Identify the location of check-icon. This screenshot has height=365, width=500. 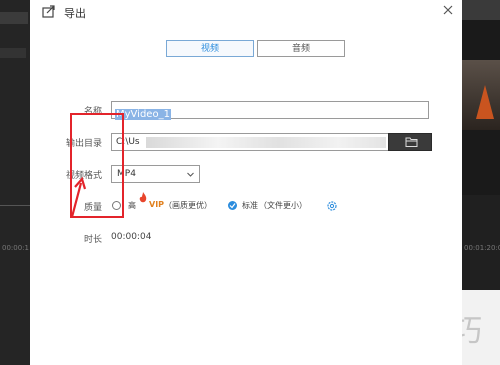
(232, 206).